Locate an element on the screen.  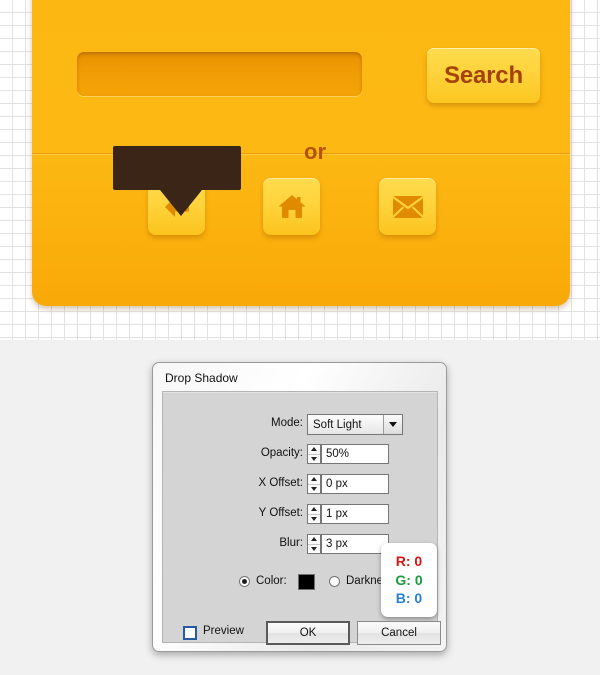
field-label-blur: Blur: is located at coordinates (291, 543).